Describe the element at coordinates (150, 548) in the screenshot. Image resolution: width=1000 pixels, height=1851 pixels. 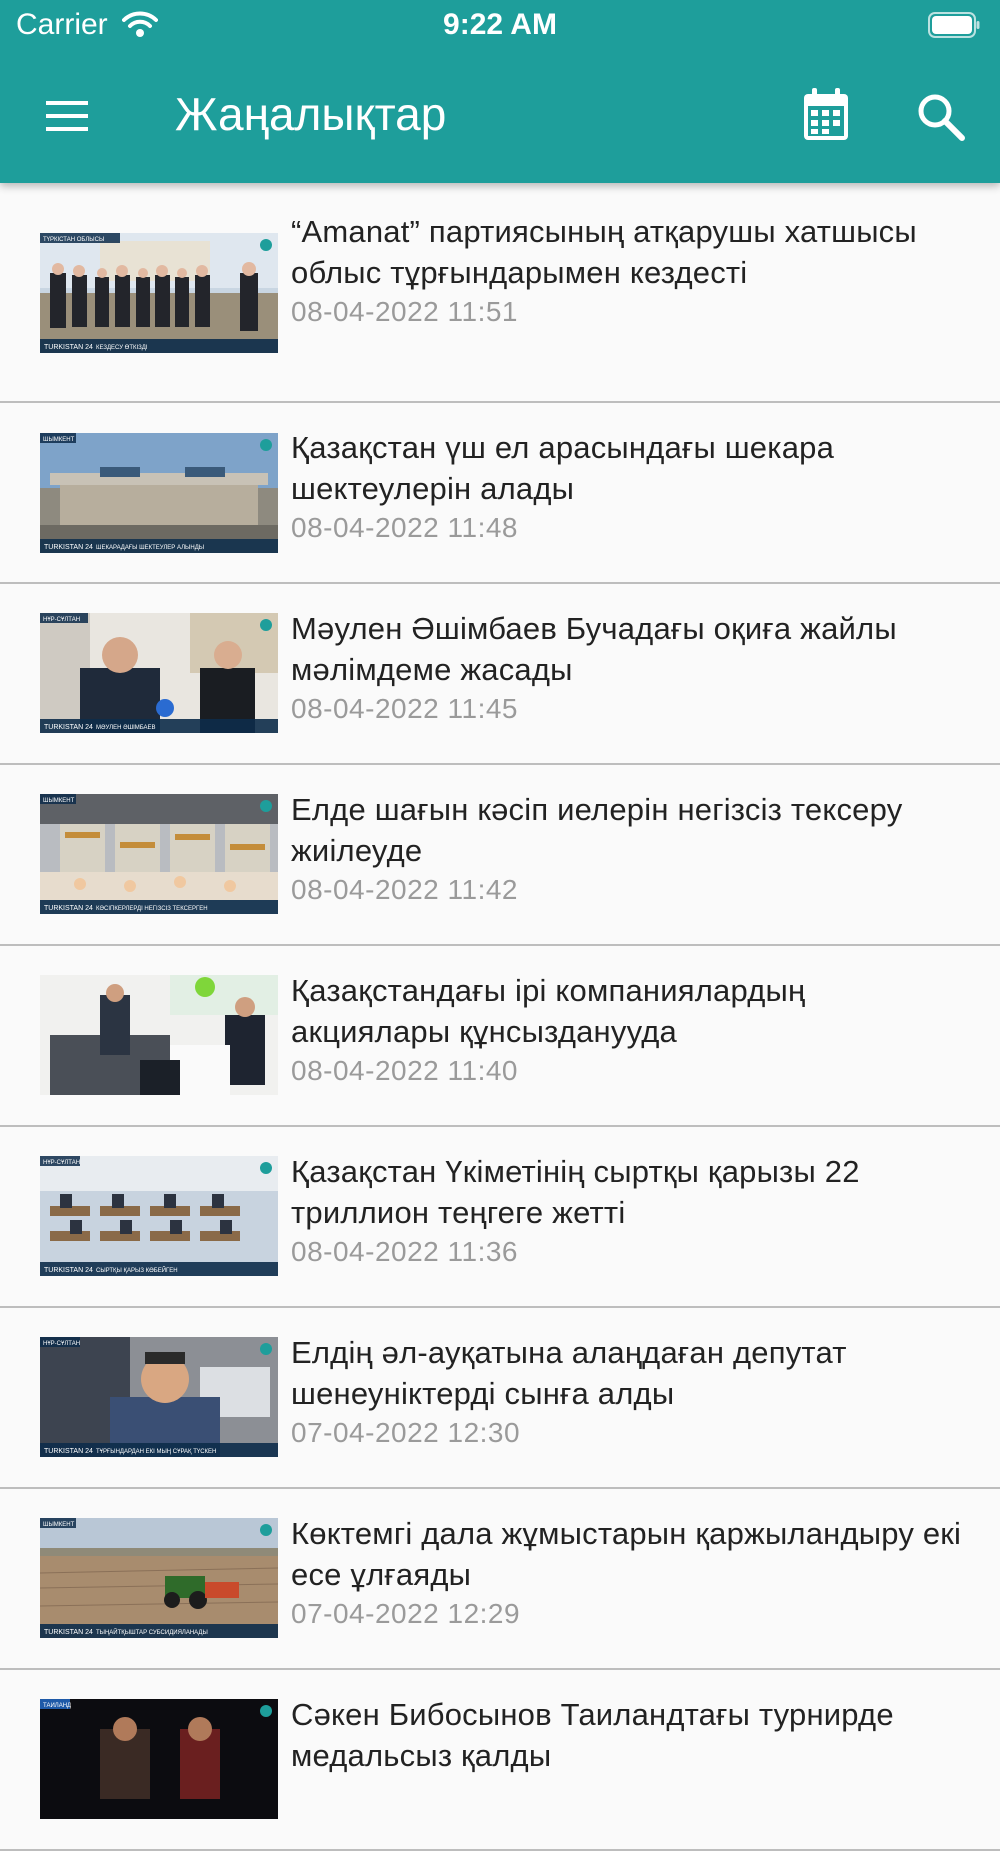
I see `thumb-caption: ШЕКАРАДАҒЫ ШЕКТЕУЛЕР АЛЫНДЫ` at that location.